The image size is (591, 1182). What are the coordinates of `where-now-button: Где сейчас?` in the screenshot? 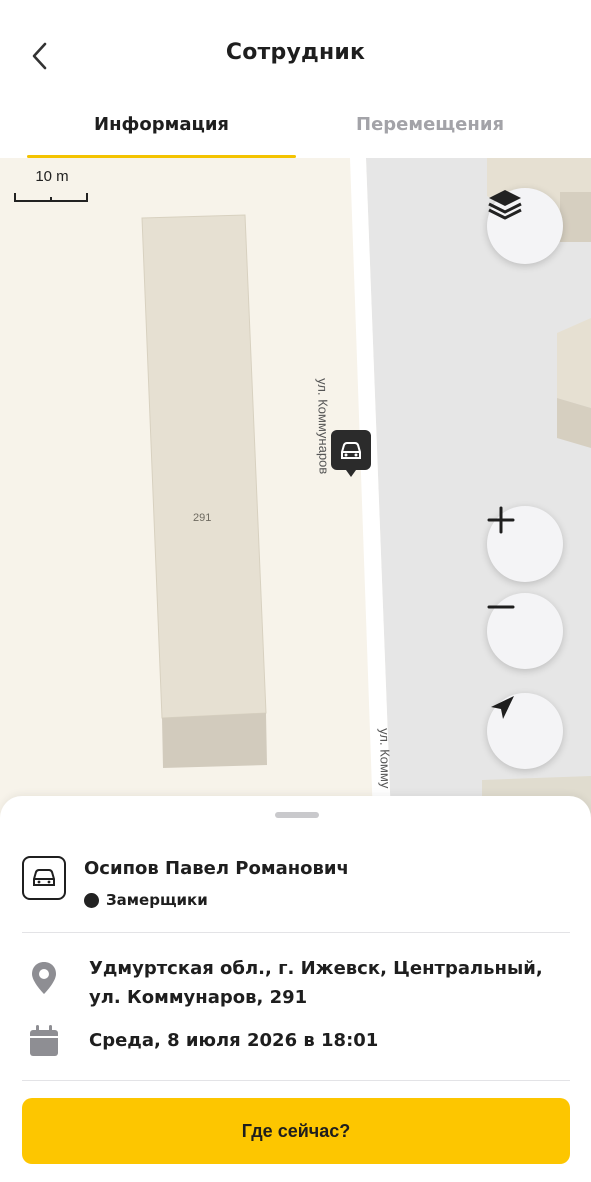 It's located at (296, 1131).